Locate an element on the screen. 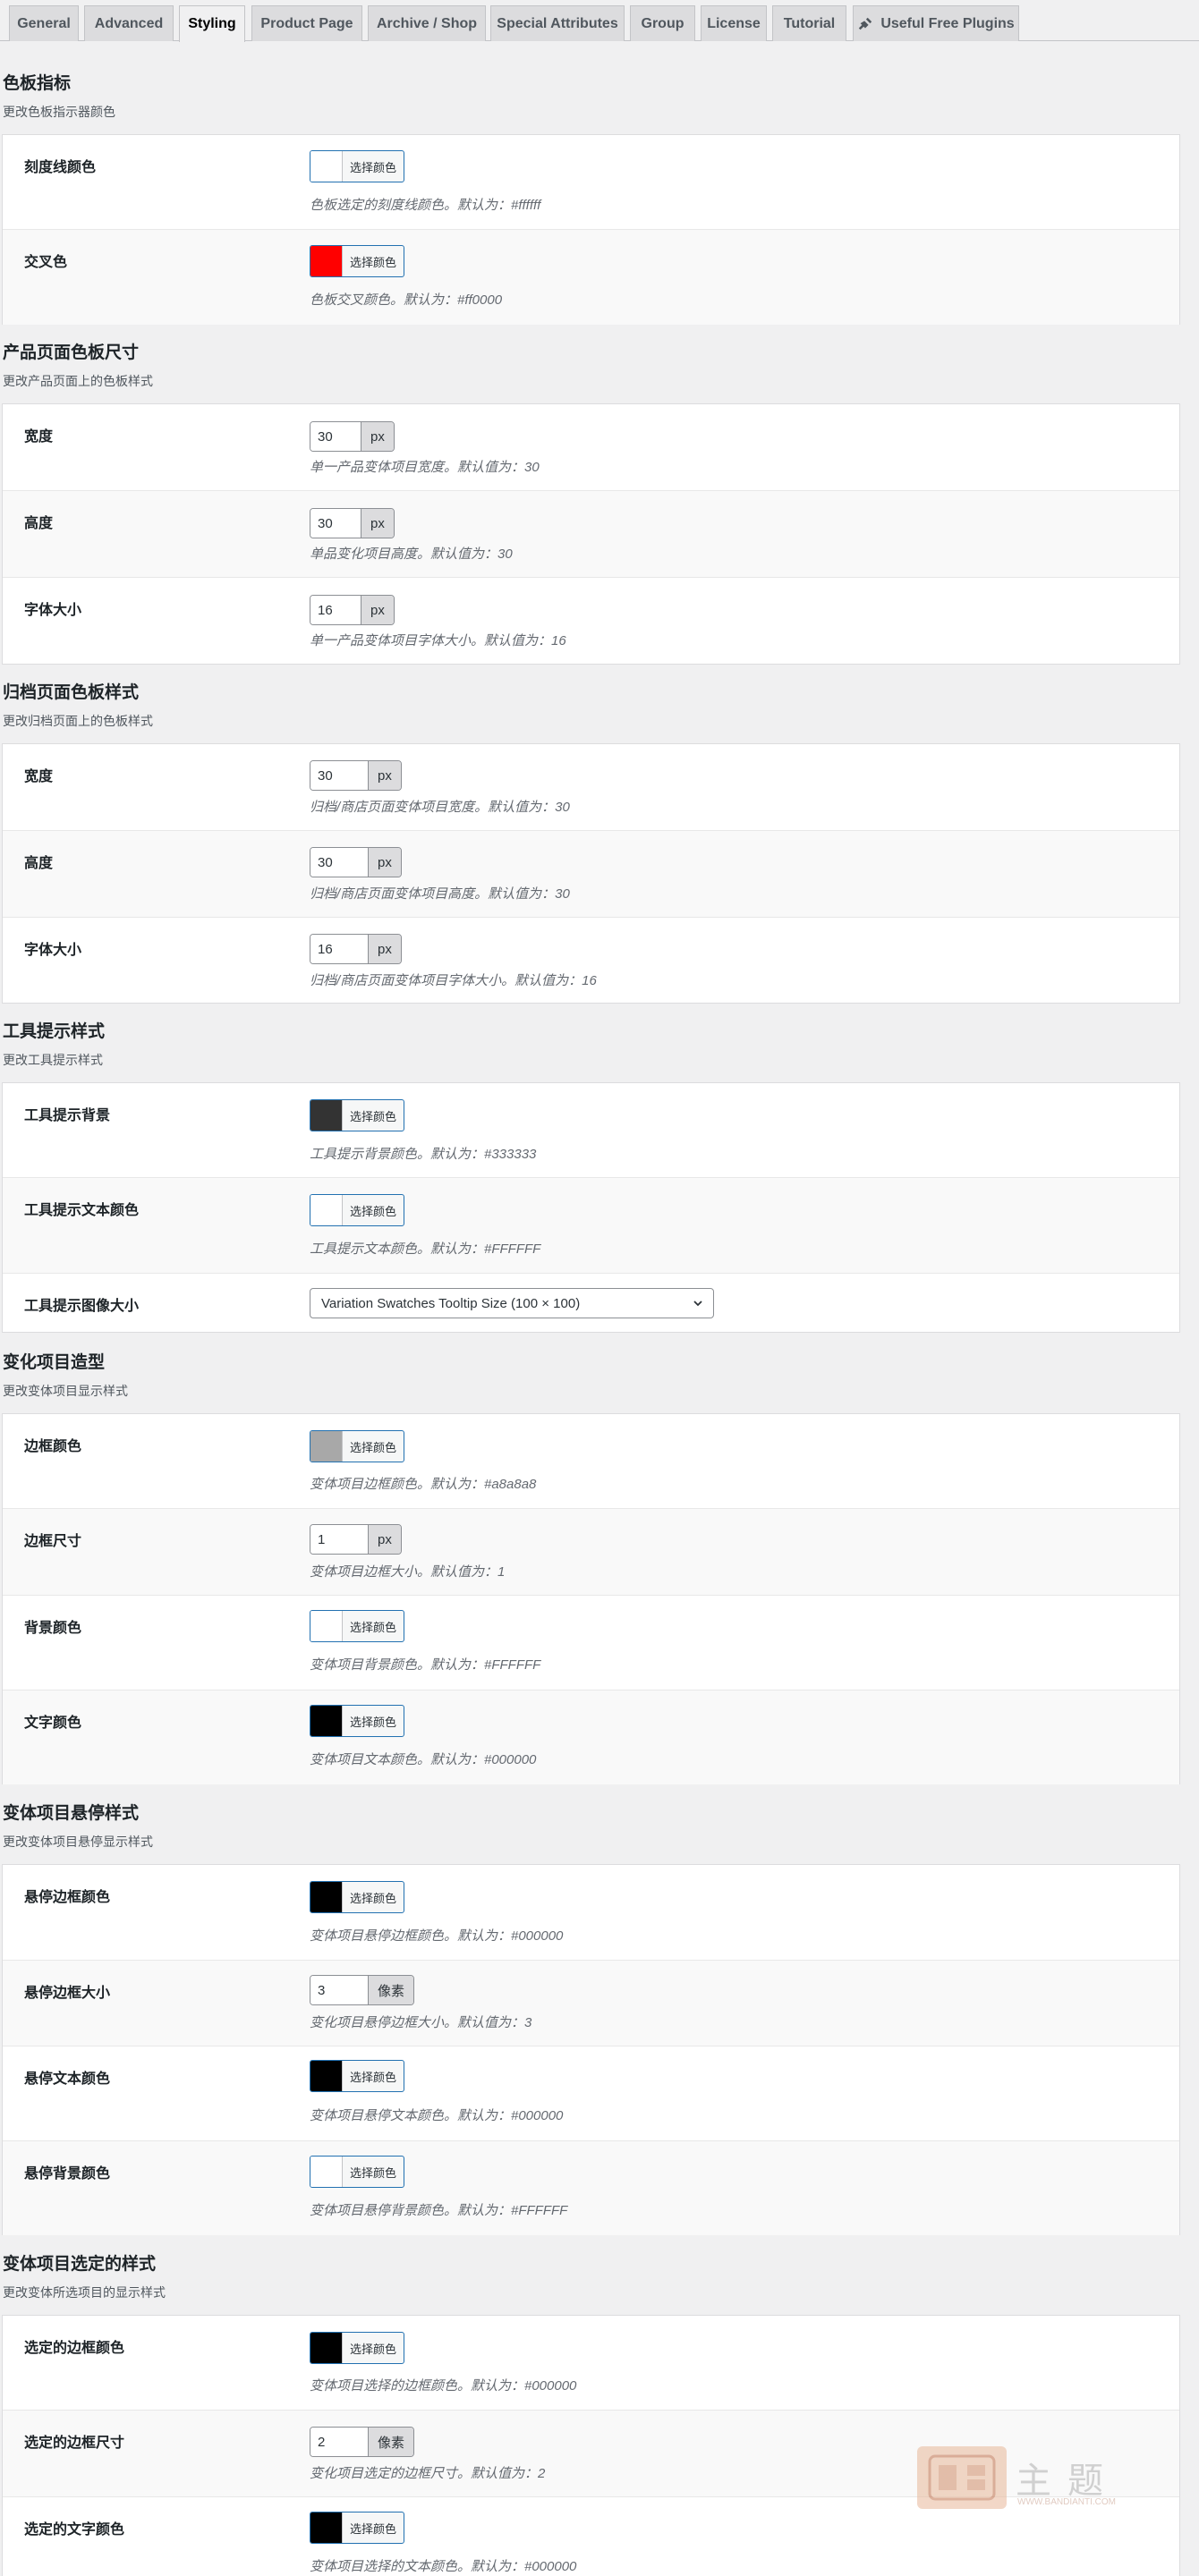 The image size is (1199, 2576). tab-special-attributes: Special Attributes is located at coordinates (557, 23).